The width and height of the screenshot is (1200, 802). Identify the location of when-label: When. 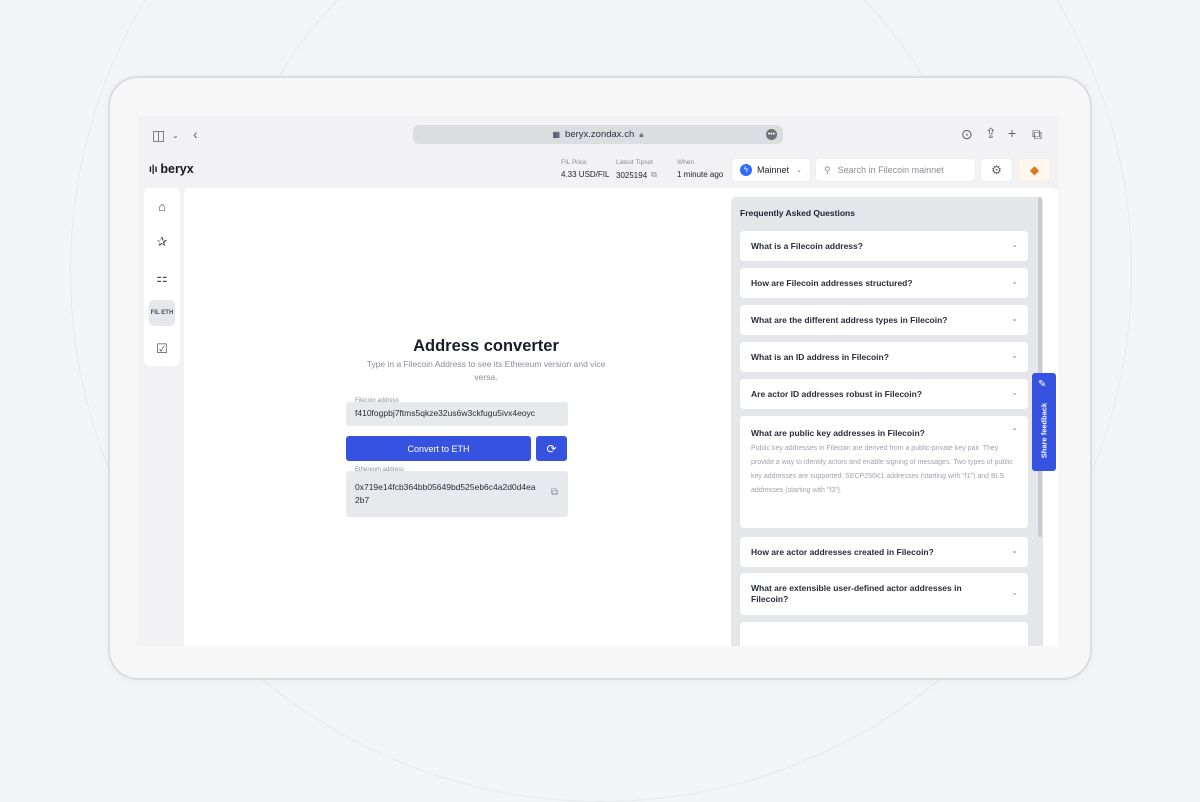
(685, 162).